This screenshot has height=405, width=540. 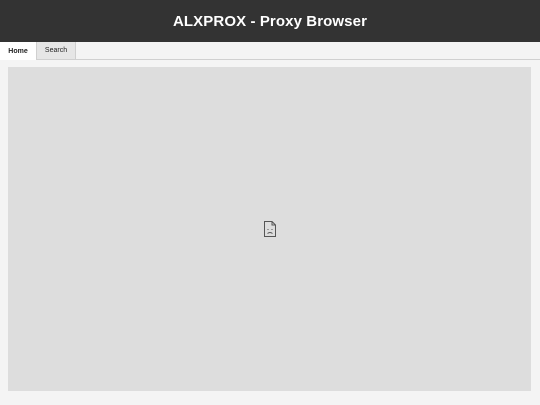 I want to click on tab-home: Home, so click(x=18, y=51).